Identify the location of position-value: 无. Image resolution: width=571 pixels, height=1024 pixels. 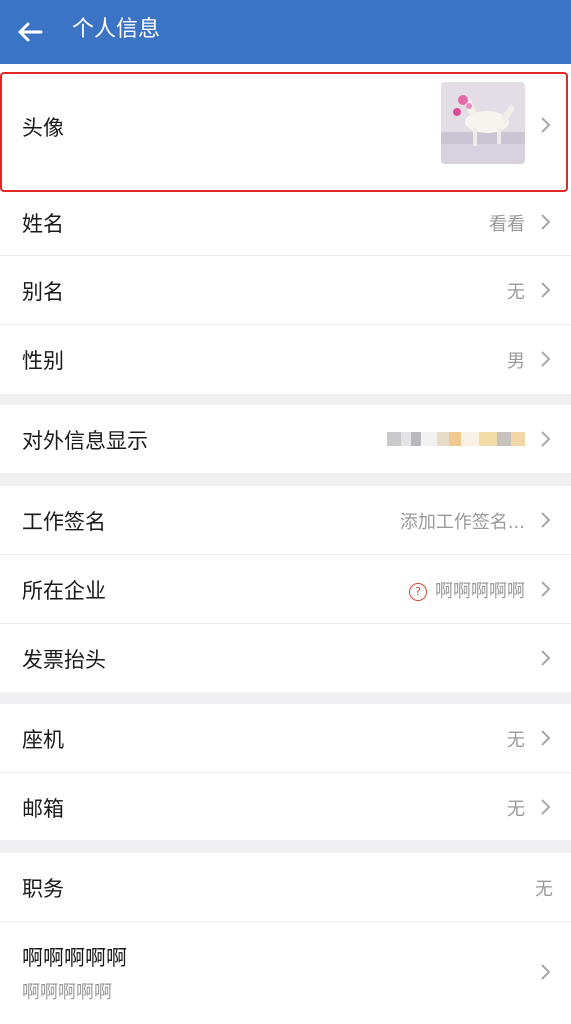
(544, 889).